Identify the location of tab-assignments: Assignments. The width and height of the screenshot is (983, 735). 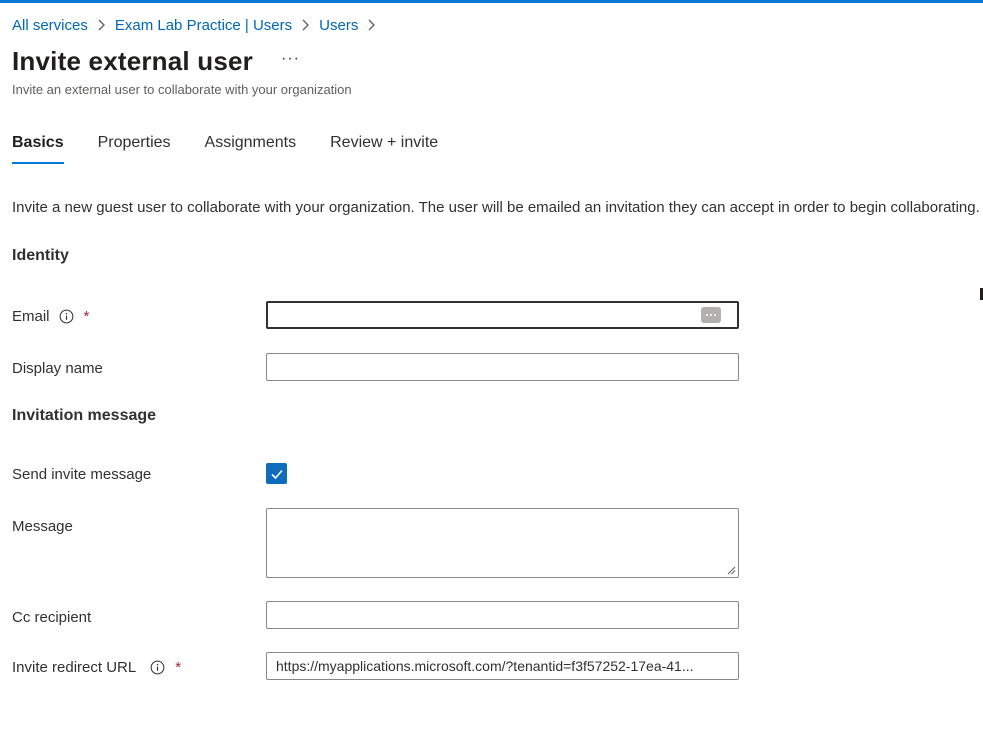
(251, 146).